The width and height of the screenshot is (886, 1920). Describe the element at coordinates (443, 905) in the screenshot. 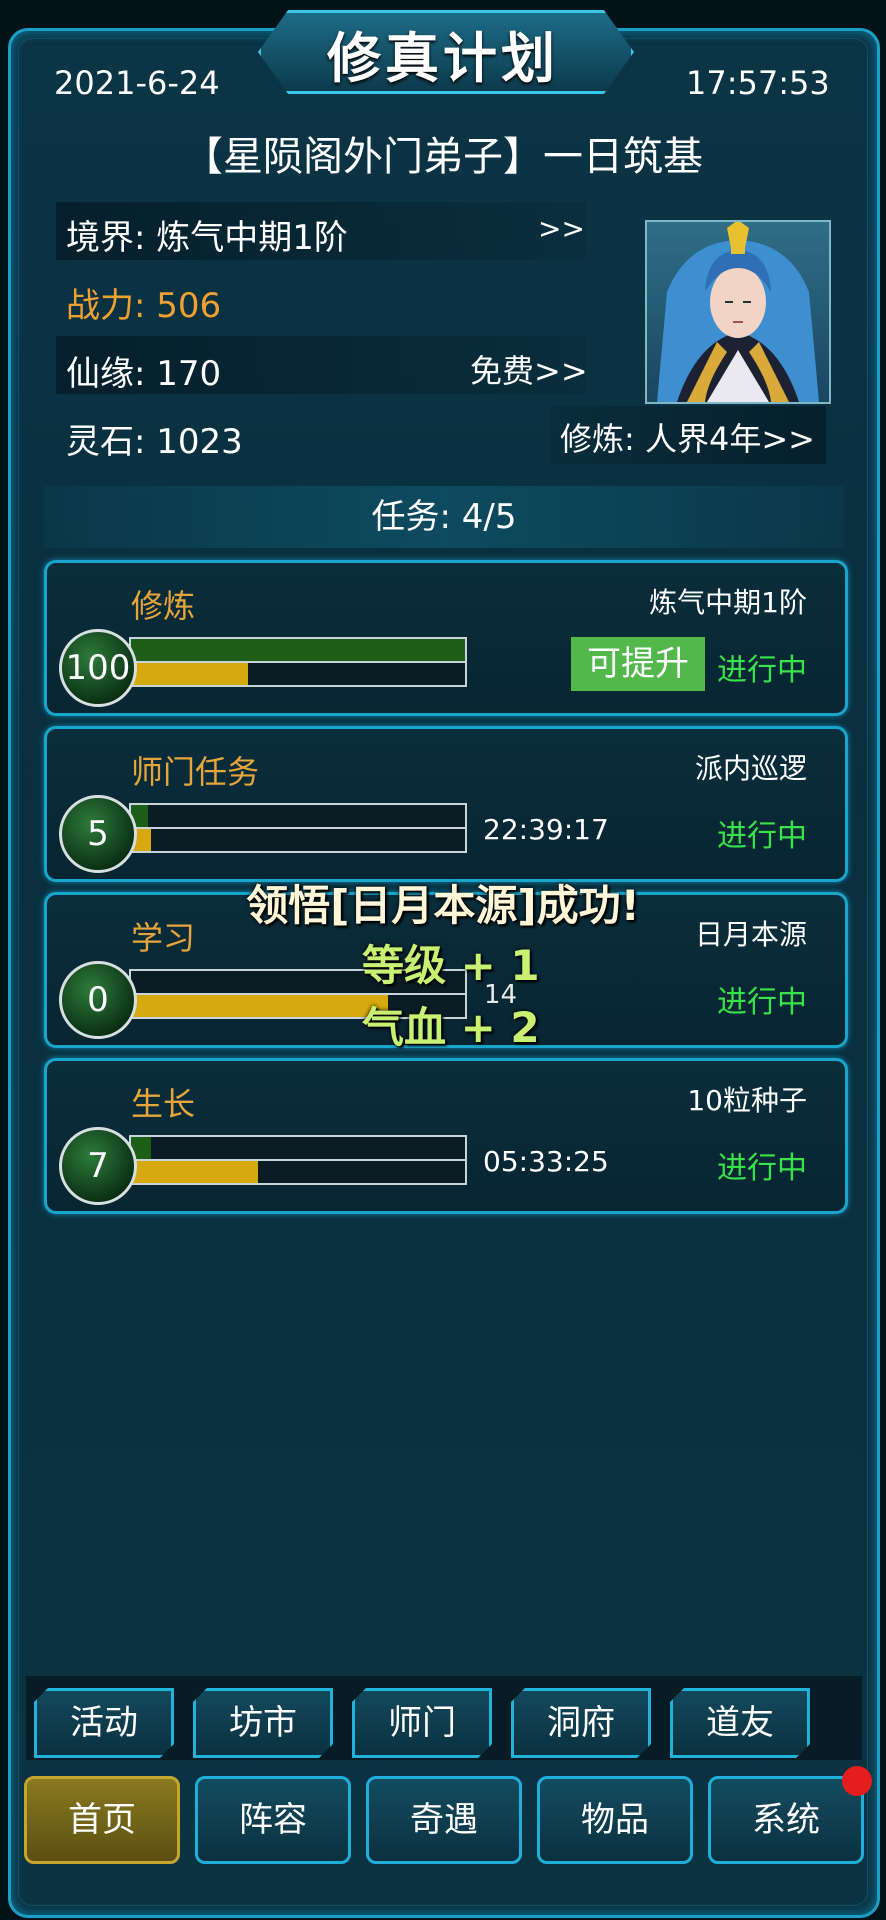

I see `popup-message: 领悟[日月本源]成功!` at that location.